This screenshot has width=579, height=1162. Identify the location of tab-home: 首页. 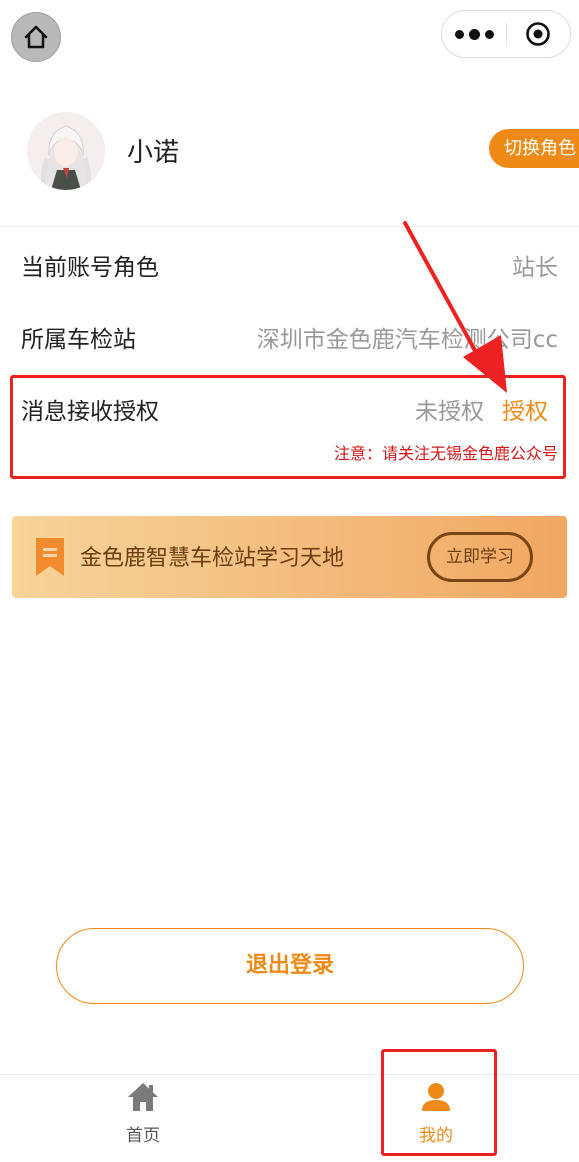
(143, 1113).